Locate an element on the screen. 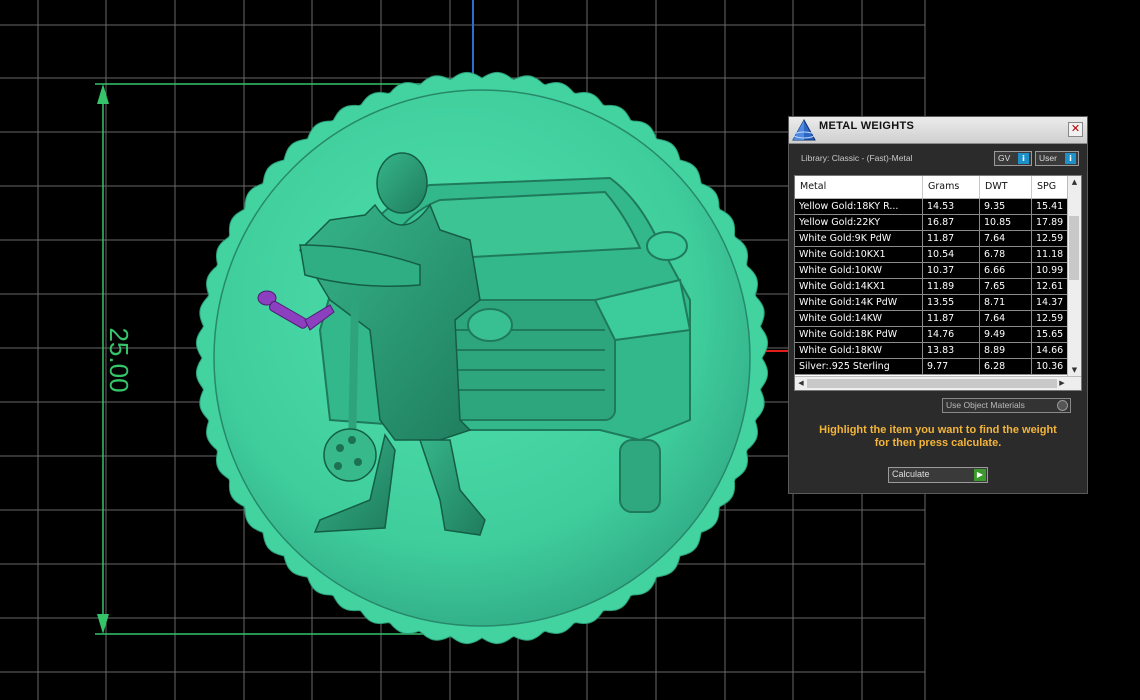 This screenshot has height=700, width=1140. horizontal-scroll-thumb is located at coordinates (932, 383).